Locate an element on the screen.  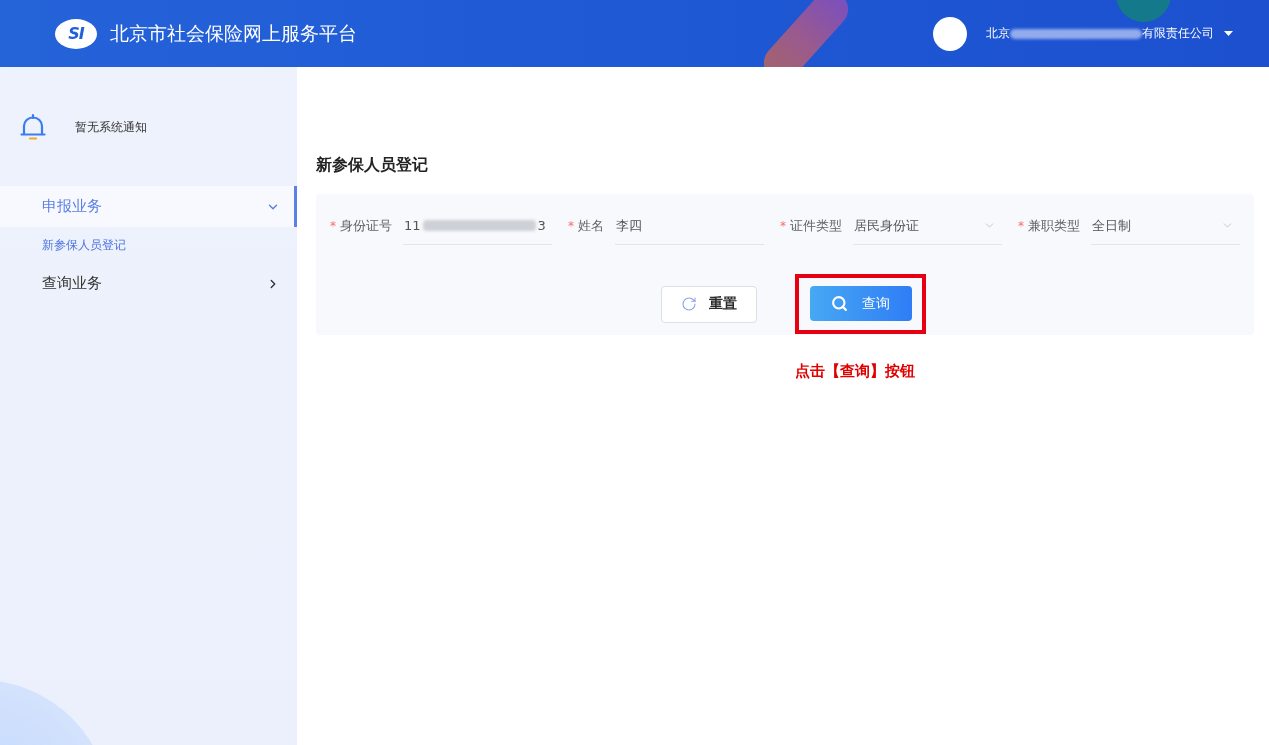
company-name-text: 有限责任公司 is located at coordinates (1178, 33).